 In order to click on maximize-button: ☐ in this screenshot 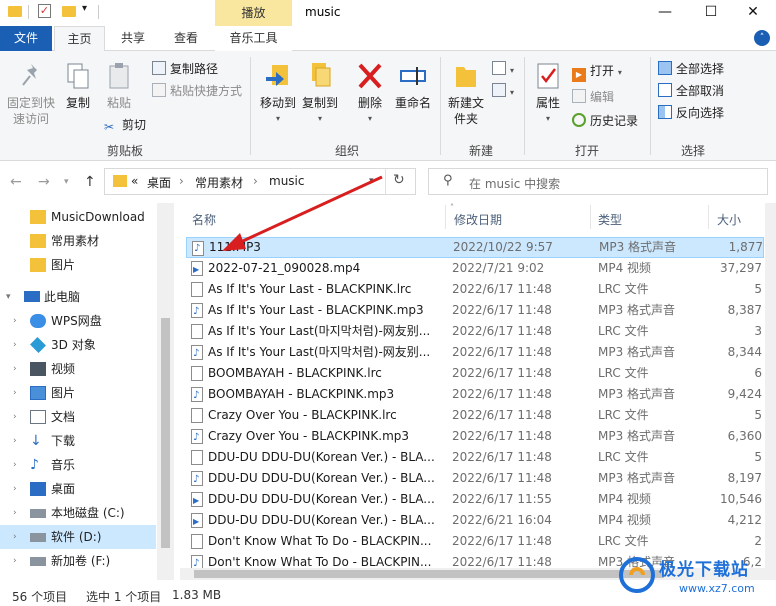, I will do `click(711, 13)`.